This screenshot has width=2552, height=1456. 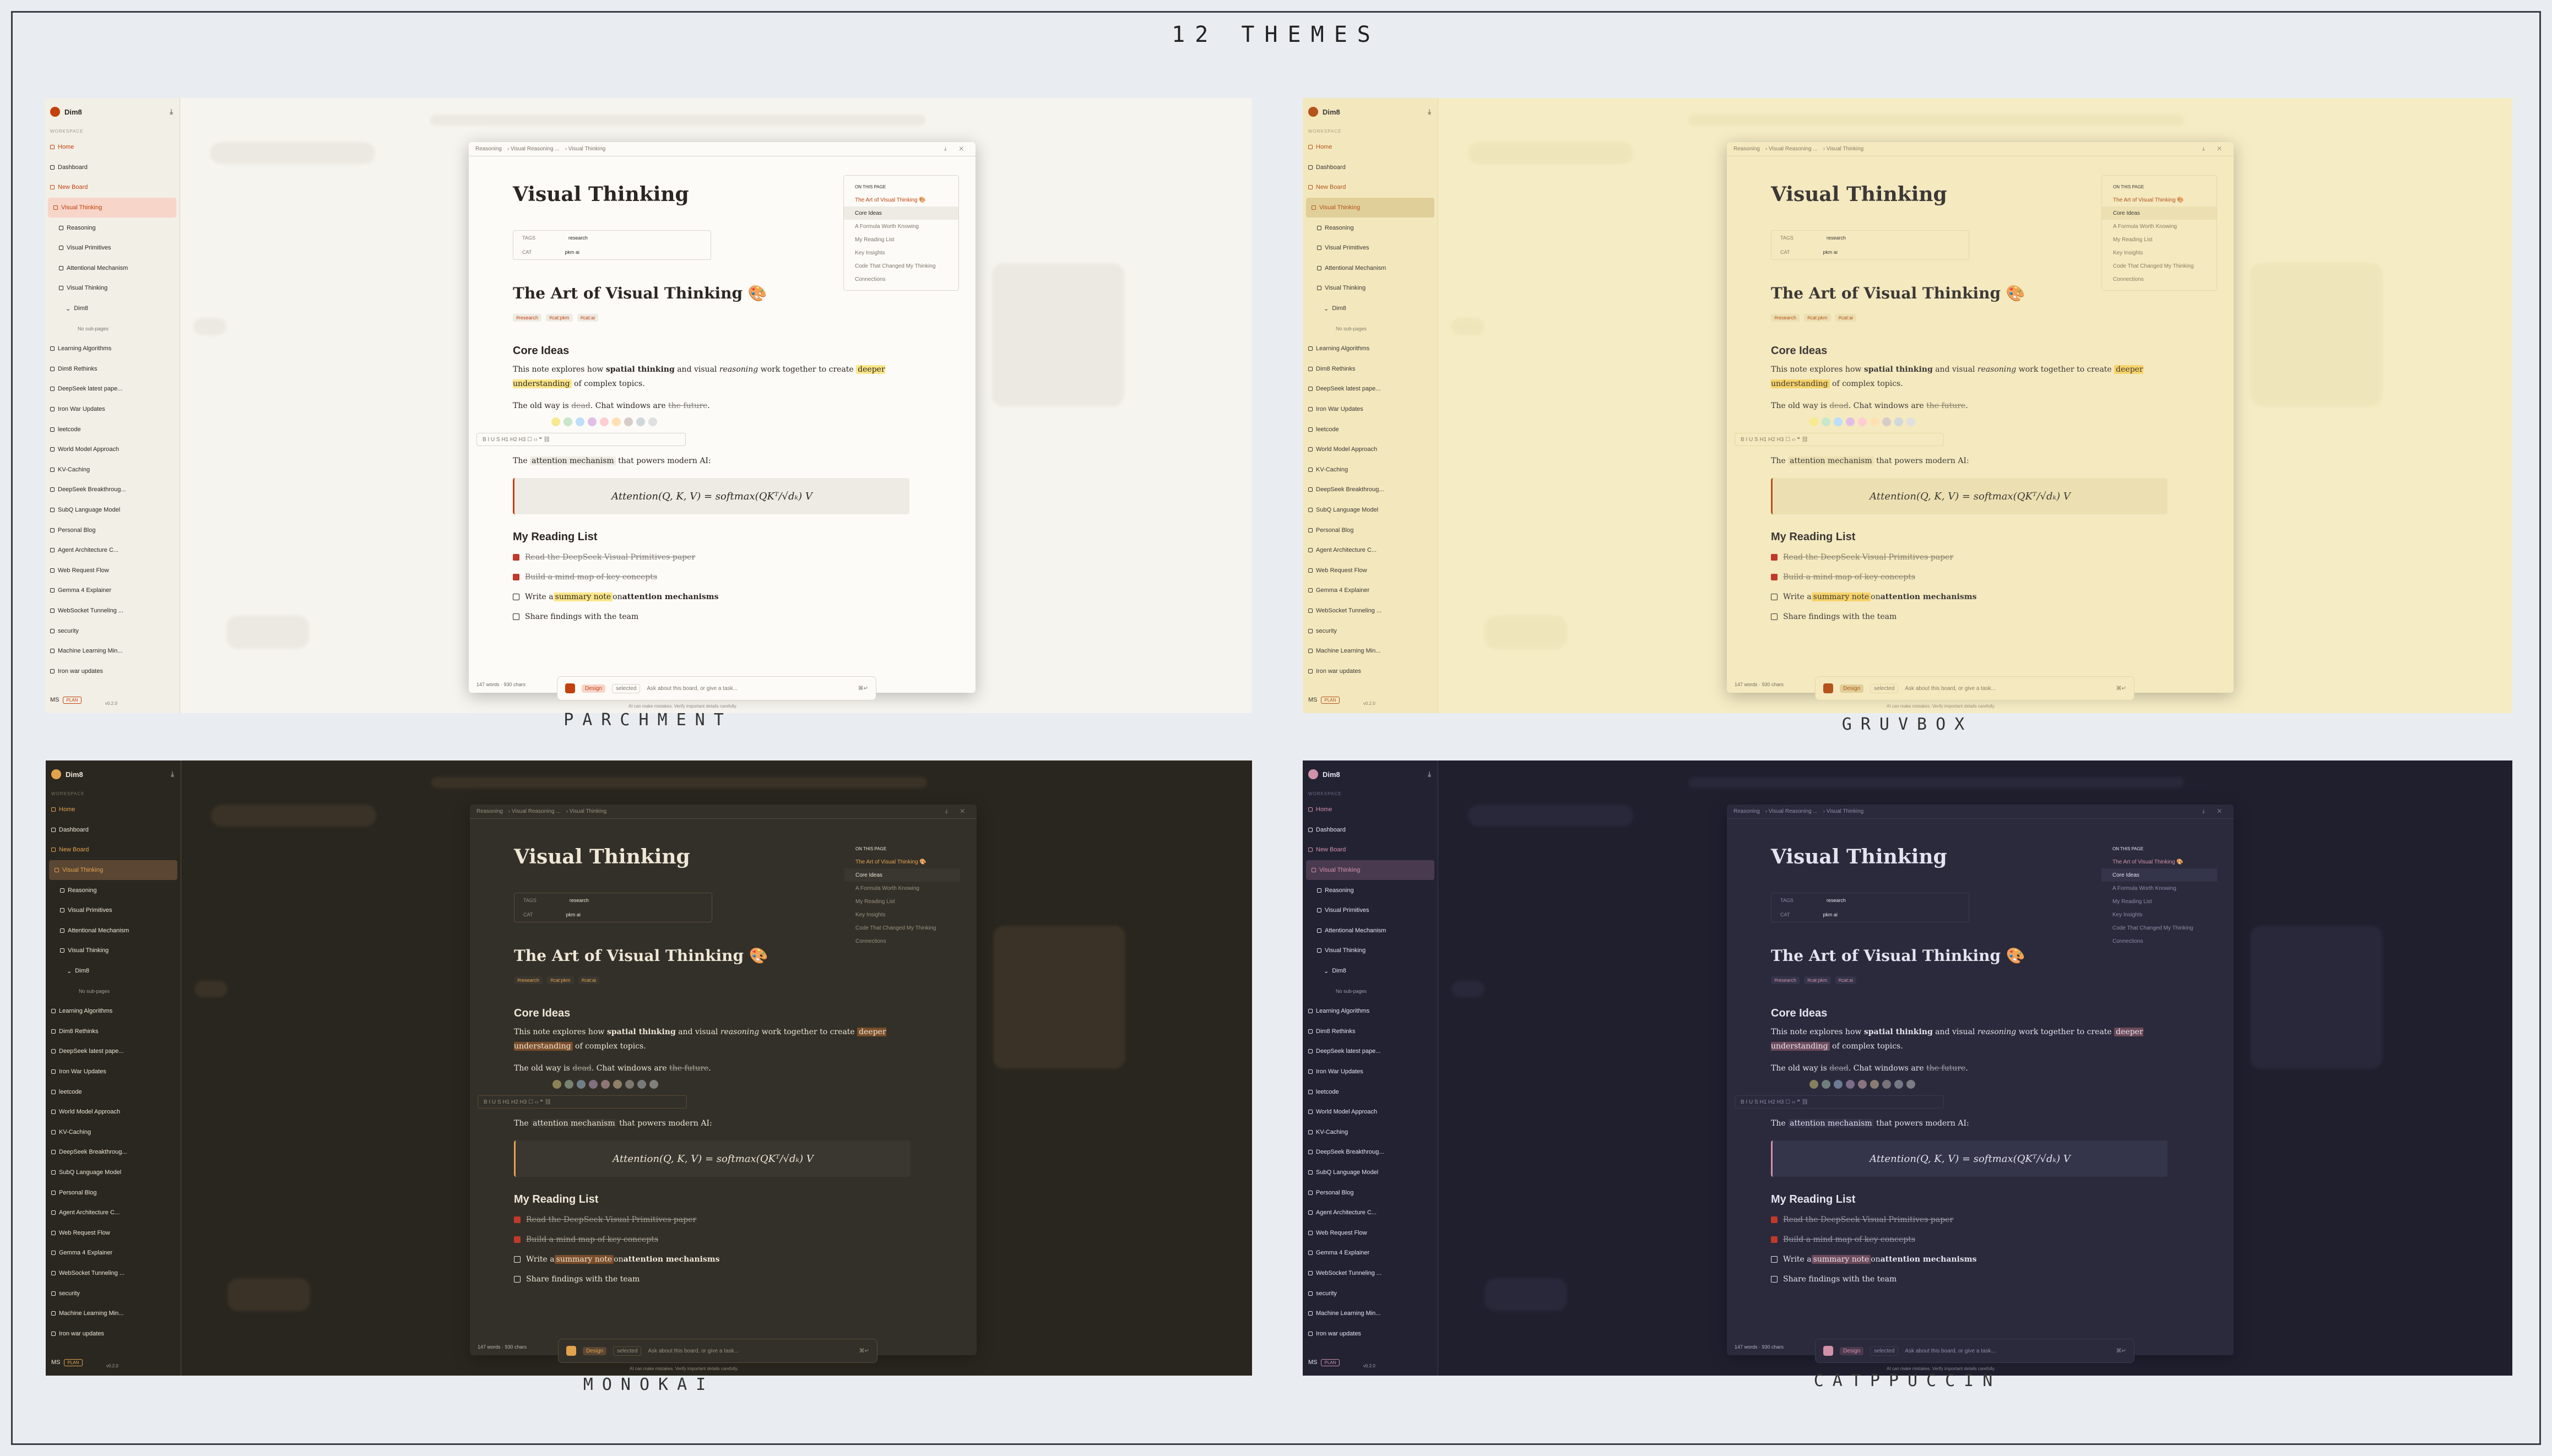 I want to click on tag-chip: #cat:pkm, so click(x=560, y=980).